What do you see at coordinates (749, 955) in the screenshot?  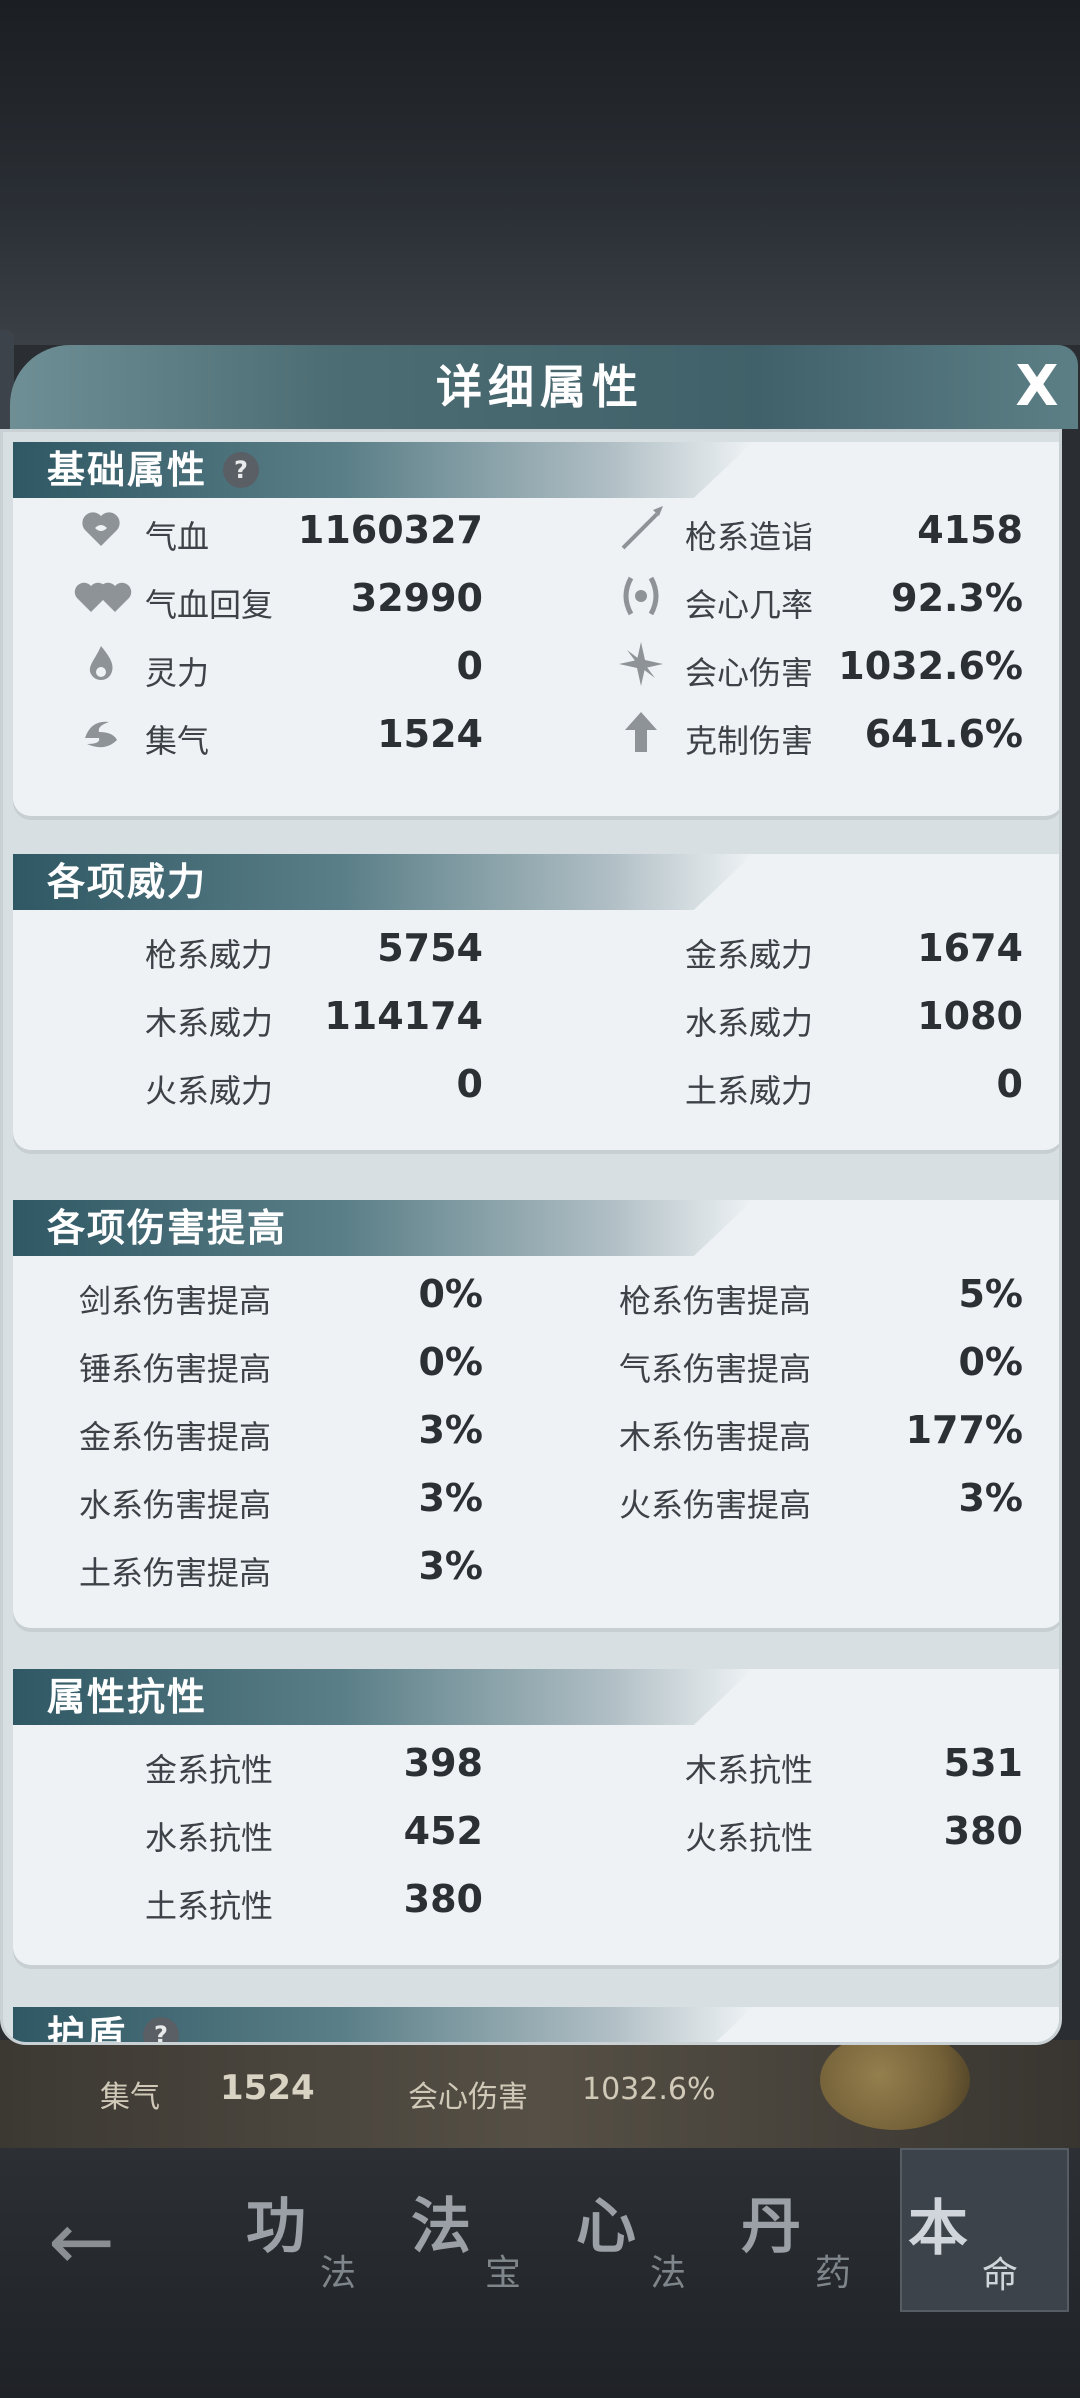 I see `stat-label: 金系威力` at bounding box center [749, 955].